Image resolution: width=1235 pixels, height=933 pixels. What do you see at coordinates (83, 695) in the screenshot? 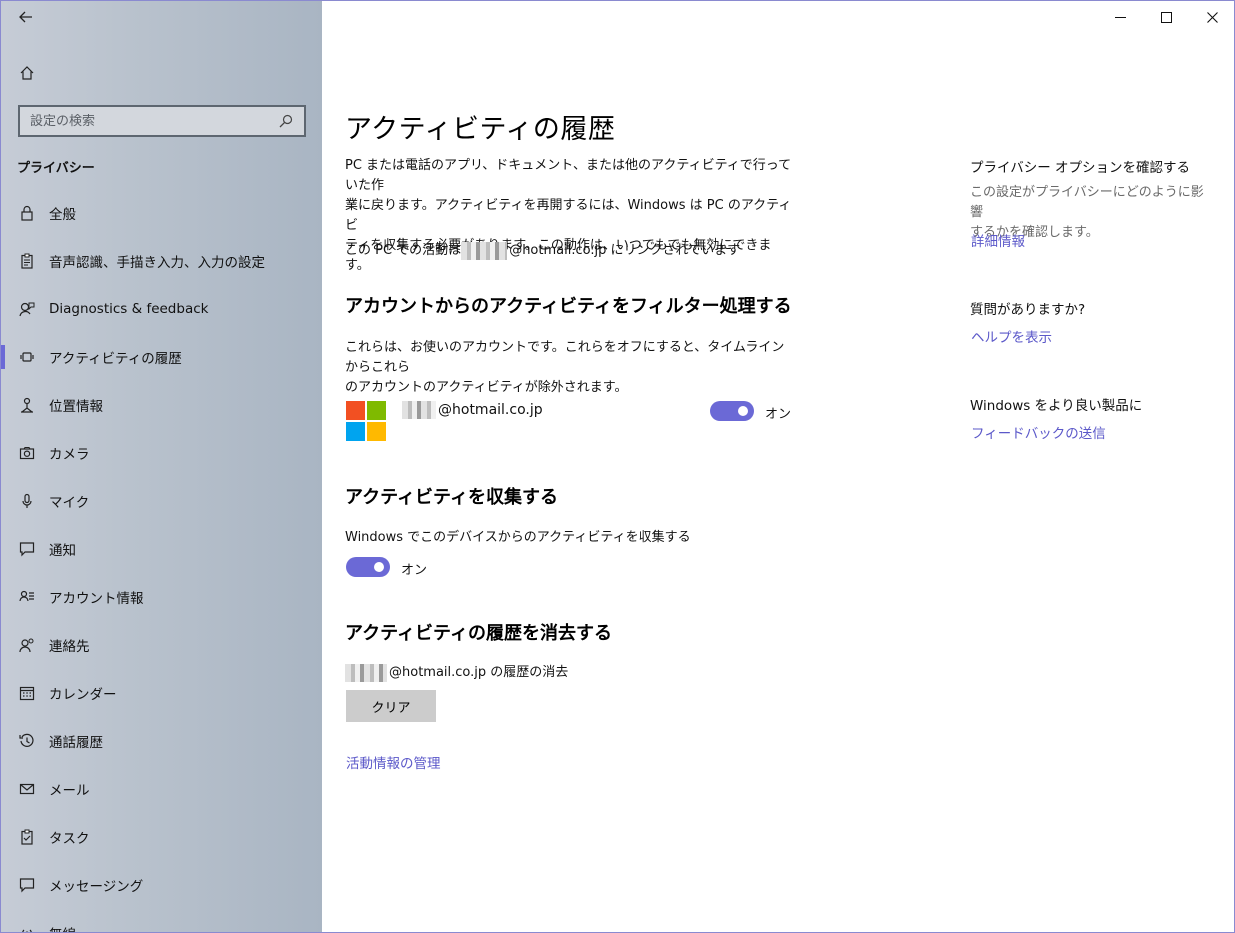
I see `sidebar-item-label: カレンダー` at bounding box center [83, 695].